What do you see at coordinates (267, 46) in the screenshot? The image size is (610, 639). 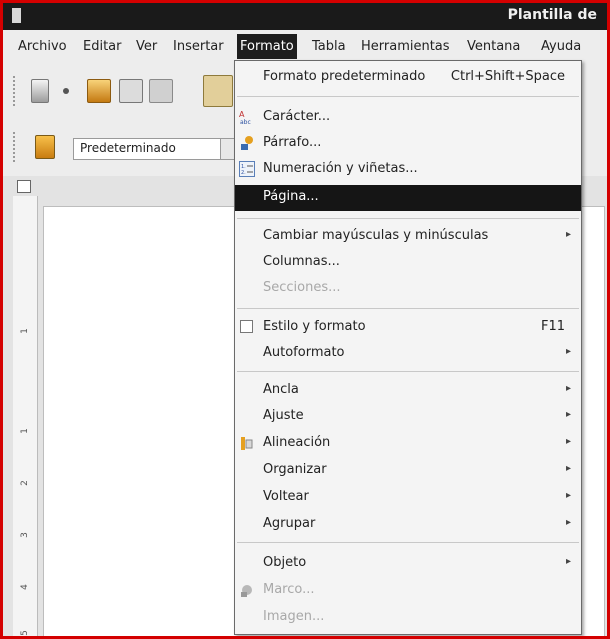 I see `menu-formato: Formato` at bounding box center [267, 46].